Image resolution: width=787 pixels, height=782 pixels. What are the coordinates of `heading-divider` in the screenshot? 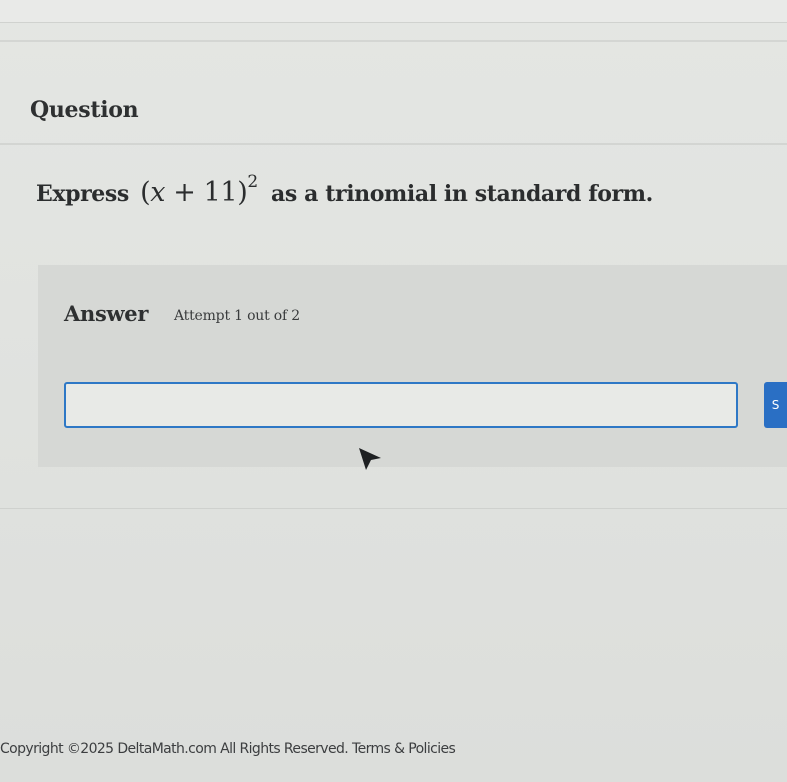 It's located at (393, 144).